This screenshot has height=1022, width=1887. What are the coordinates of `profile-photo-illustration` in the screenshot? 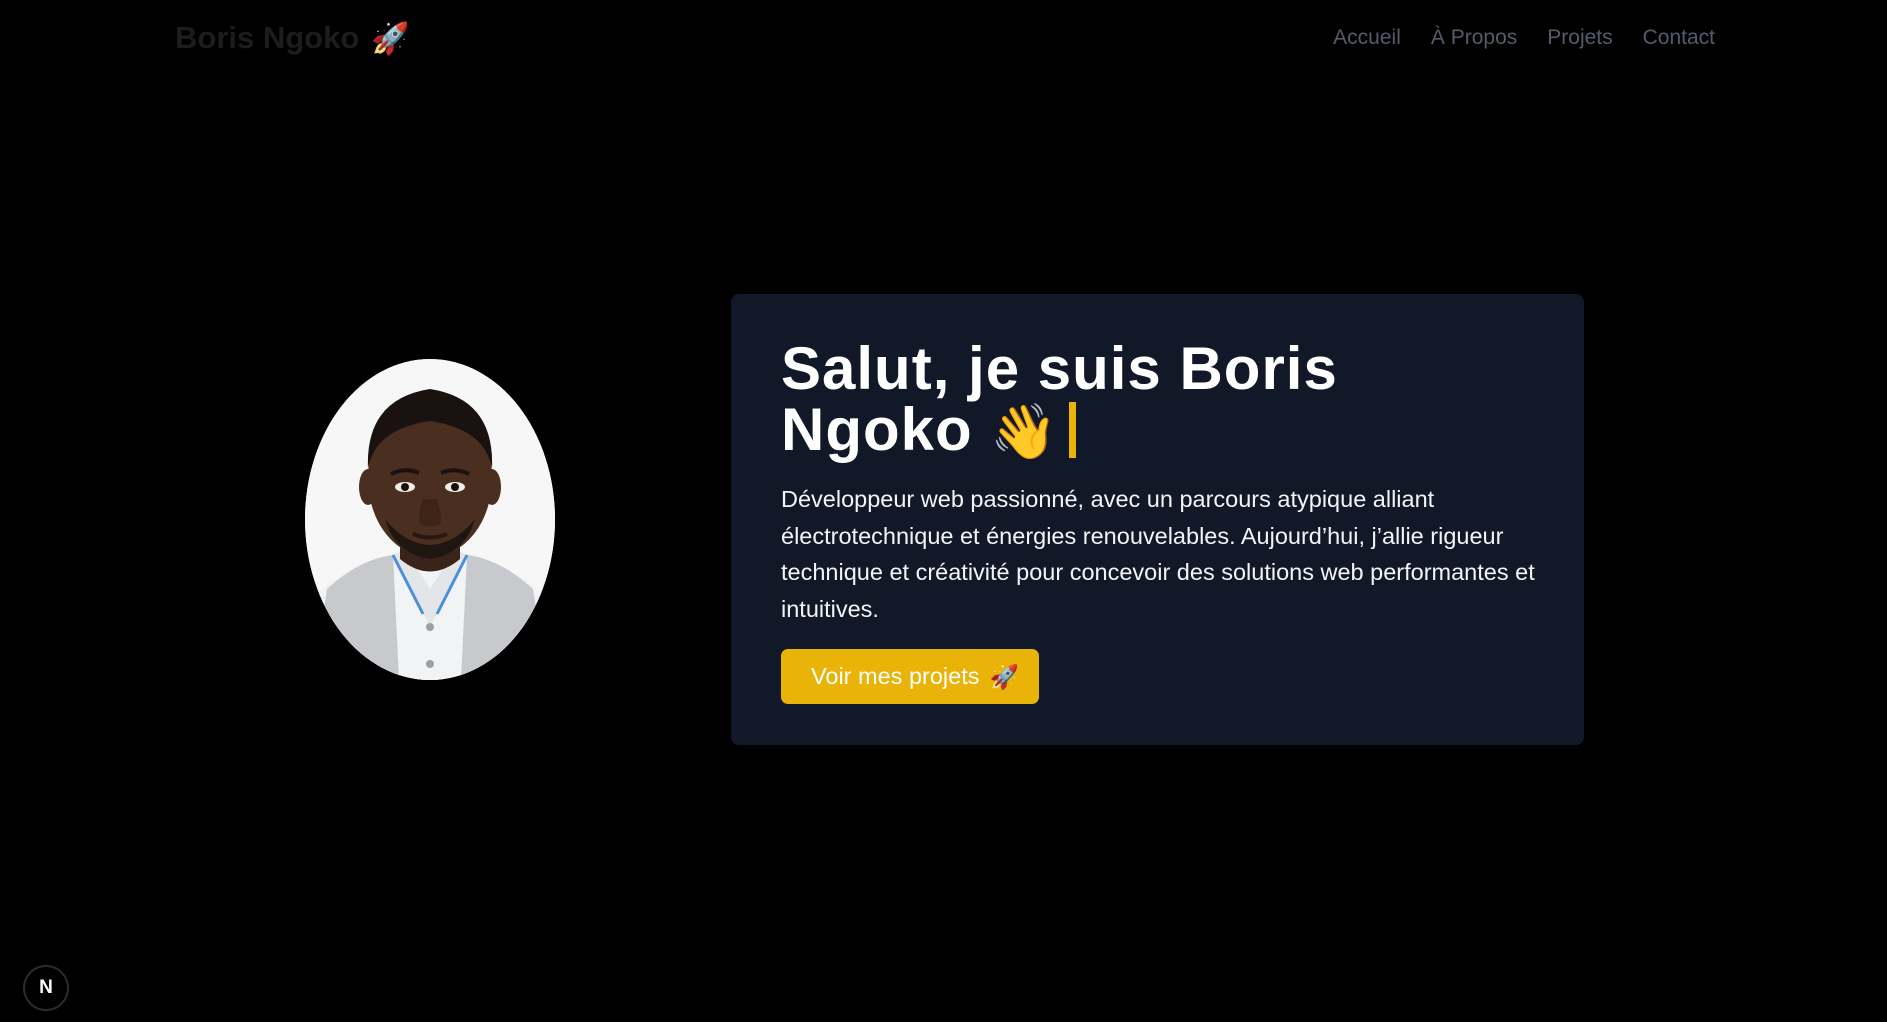 It's located at (430, 519).